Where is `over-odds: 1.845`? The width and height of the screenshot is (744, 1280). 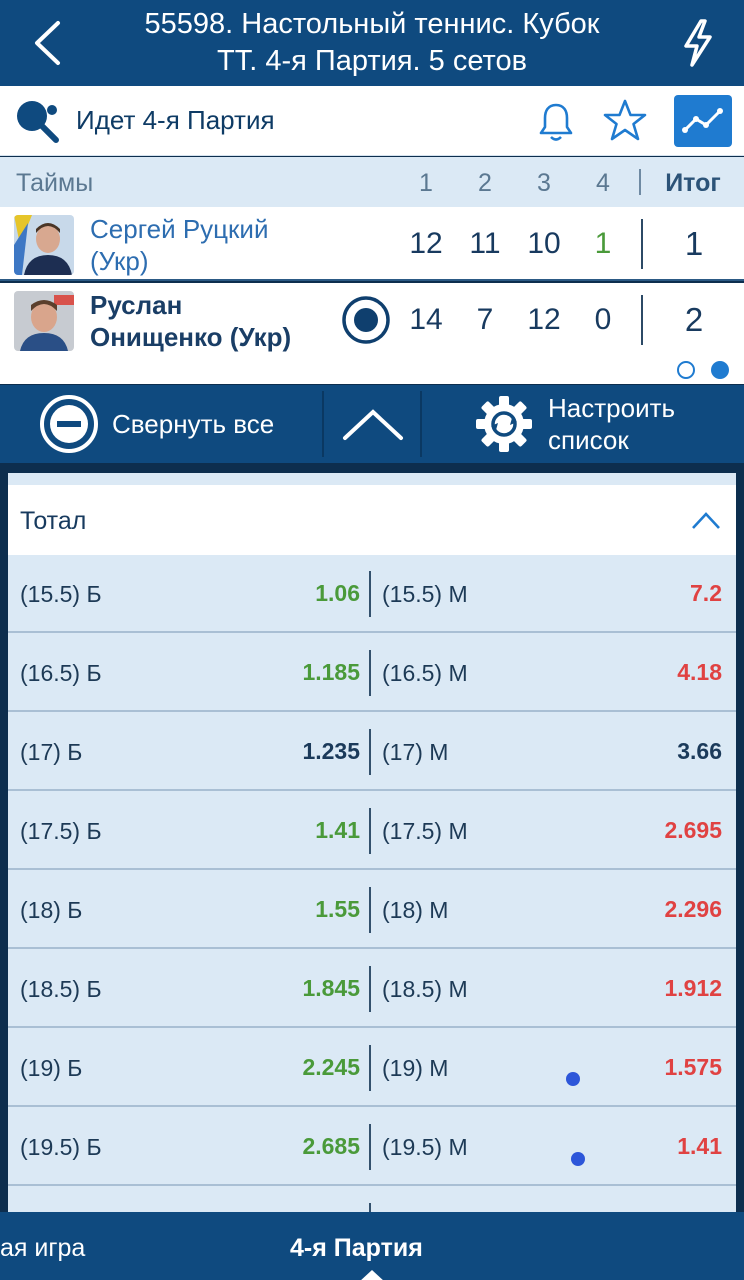
over-odds: 1.845 is located at coordinates (304, 988).